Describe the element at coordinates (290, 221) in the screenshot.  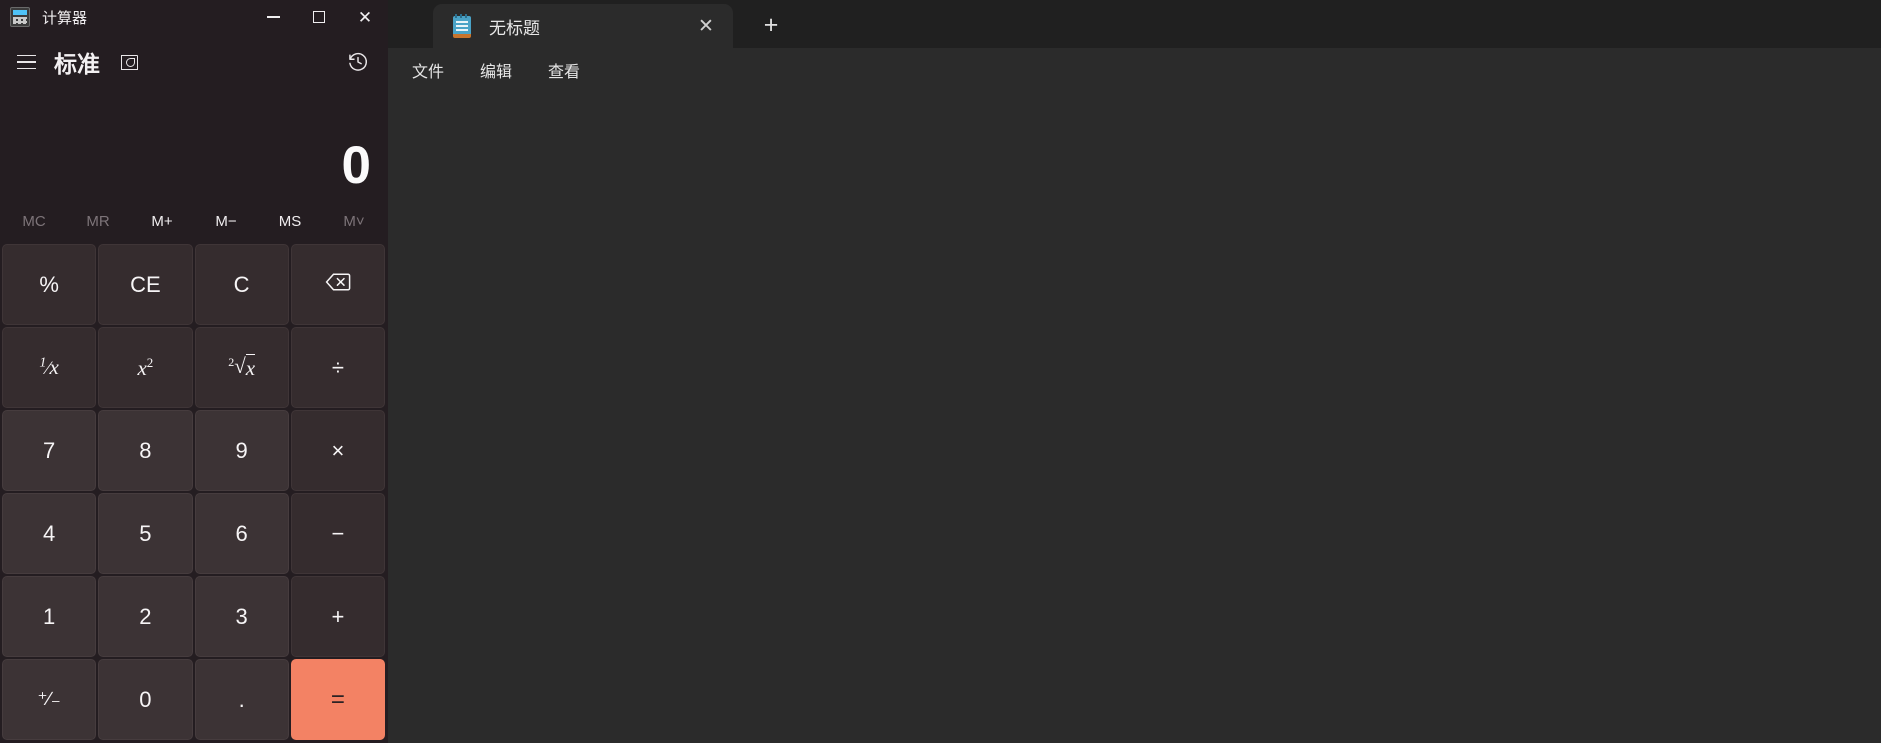
I see `memory-store-button: MS` at that location.